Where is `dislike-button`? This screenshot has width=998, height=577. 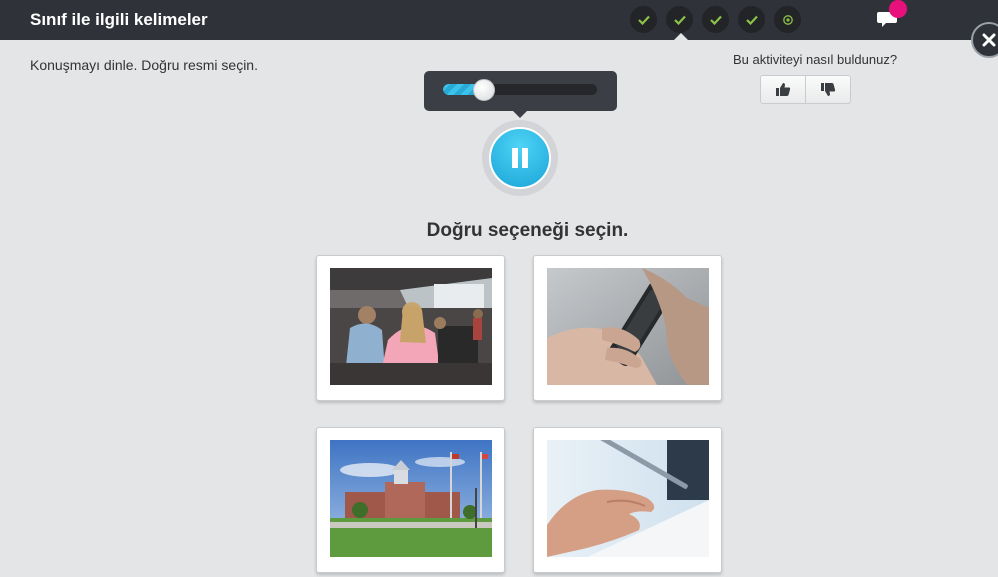
dislike-button is located at coordinates (827, 89).